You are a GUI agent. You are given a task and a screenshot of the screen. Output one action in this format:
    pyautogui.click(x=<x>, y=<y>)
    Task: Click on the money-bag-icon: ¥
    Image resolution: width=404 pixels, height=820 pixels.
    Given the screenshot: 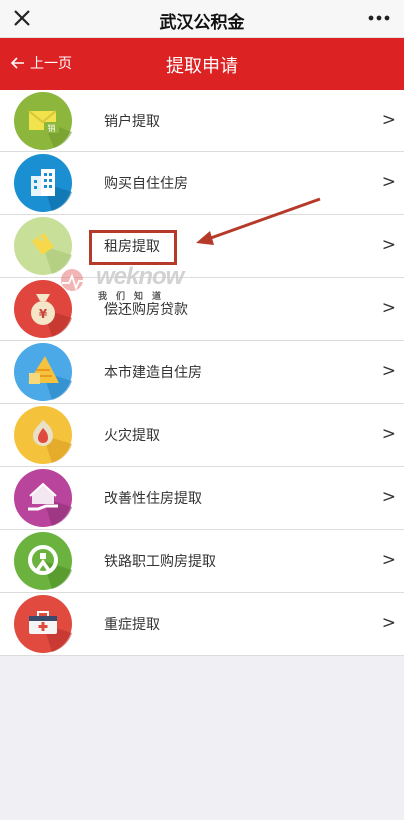 What is the action you would take?
    pyautogui.click(x=43, y=309)
    